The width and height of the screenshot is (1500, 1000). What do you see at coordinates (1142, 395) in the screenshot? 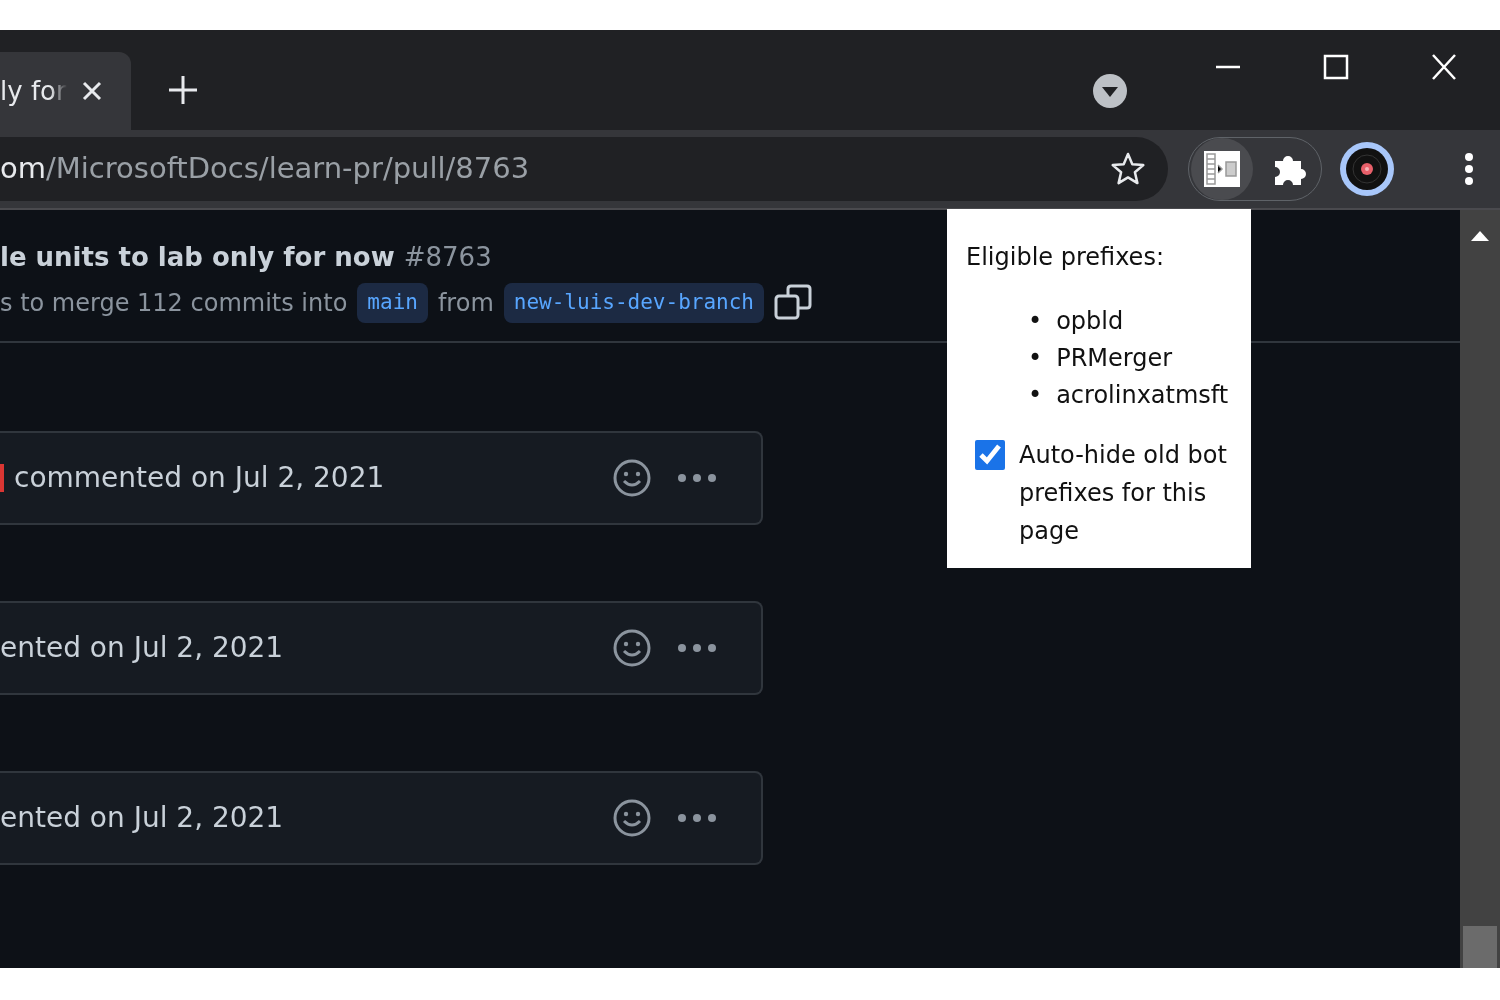
I see `prefix-item: acrolinxatmsft` at bounding box center [1142, 395].